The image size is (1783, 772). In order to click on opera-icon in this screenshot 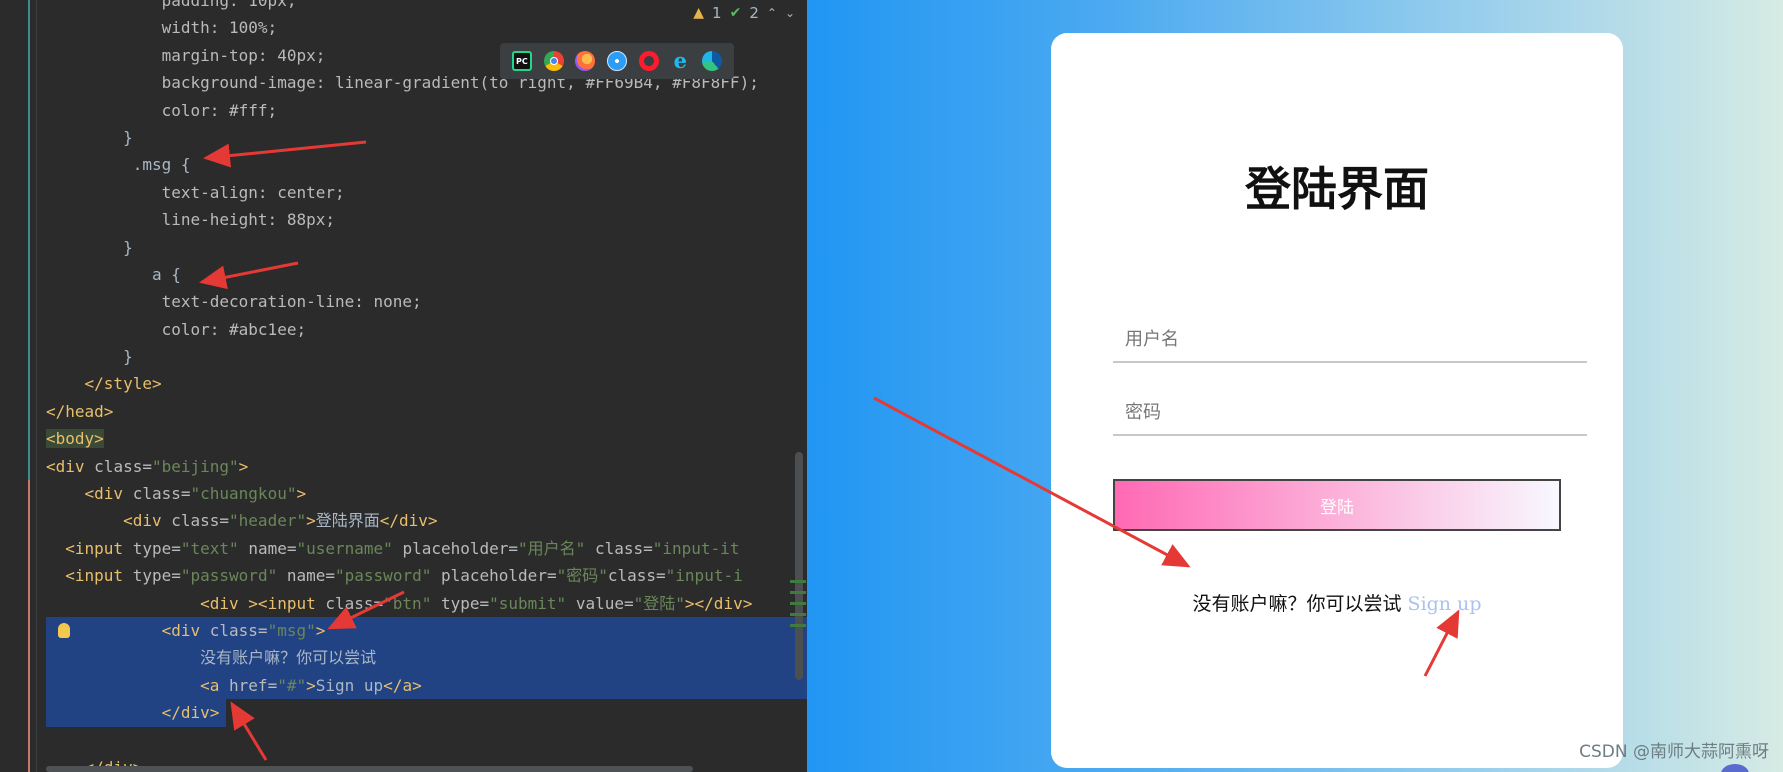, I will do `click(648, 61)`.